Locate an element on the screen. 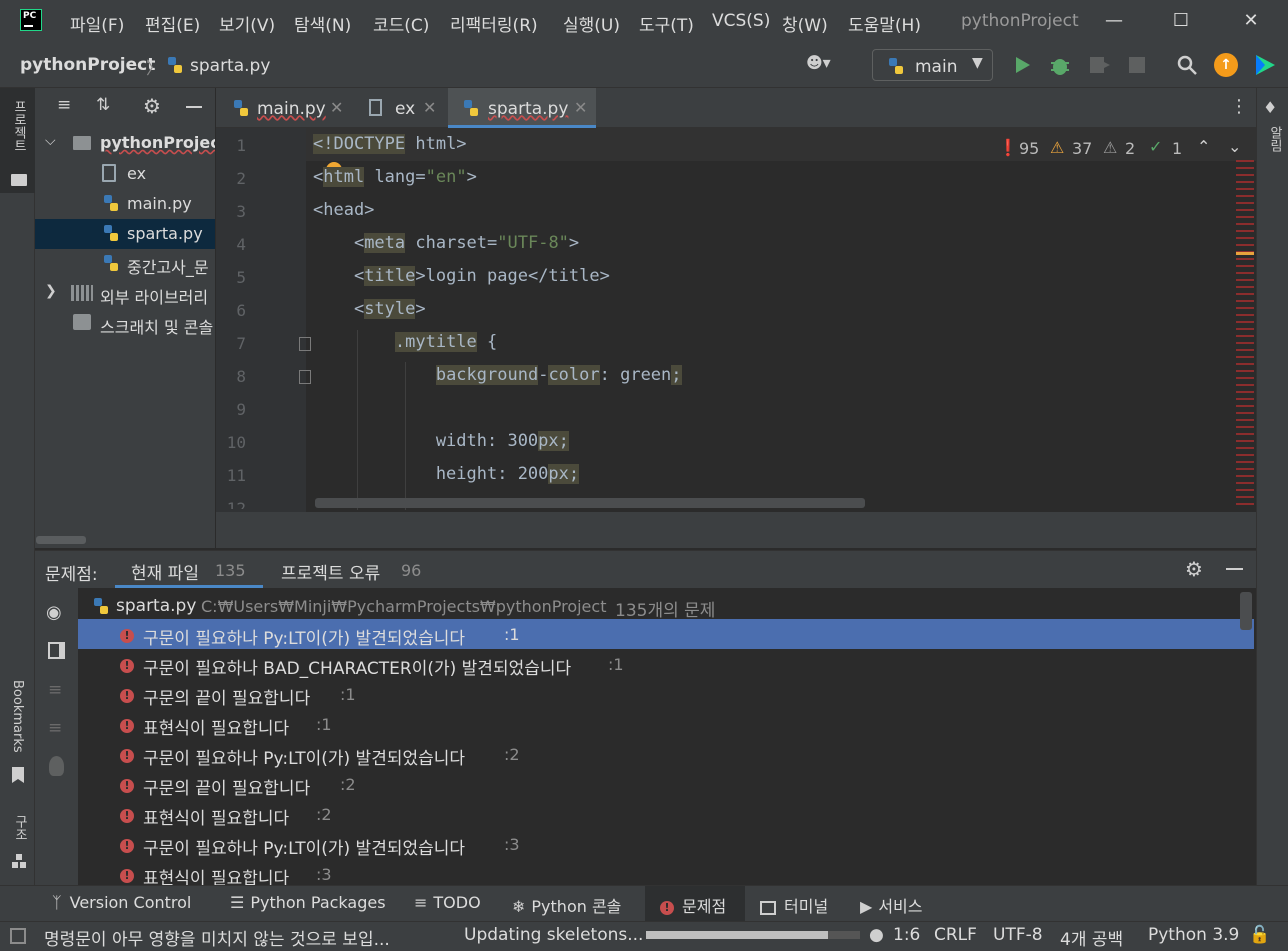 Image resolution: width=1288 pixels, height=951 pixels. update-icon: ↑ is located at coordinates (1226, 65).